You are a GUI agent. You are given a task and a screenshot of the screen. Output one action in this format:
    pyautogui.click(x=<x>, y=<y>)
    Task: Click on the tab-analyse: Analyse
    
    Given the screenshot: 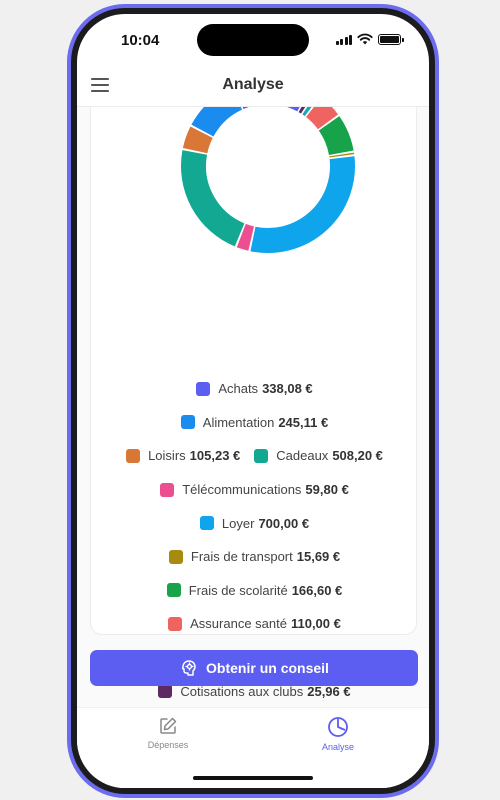 What is the action you would take?
    pyautogui.click(x=338, y=734)
    